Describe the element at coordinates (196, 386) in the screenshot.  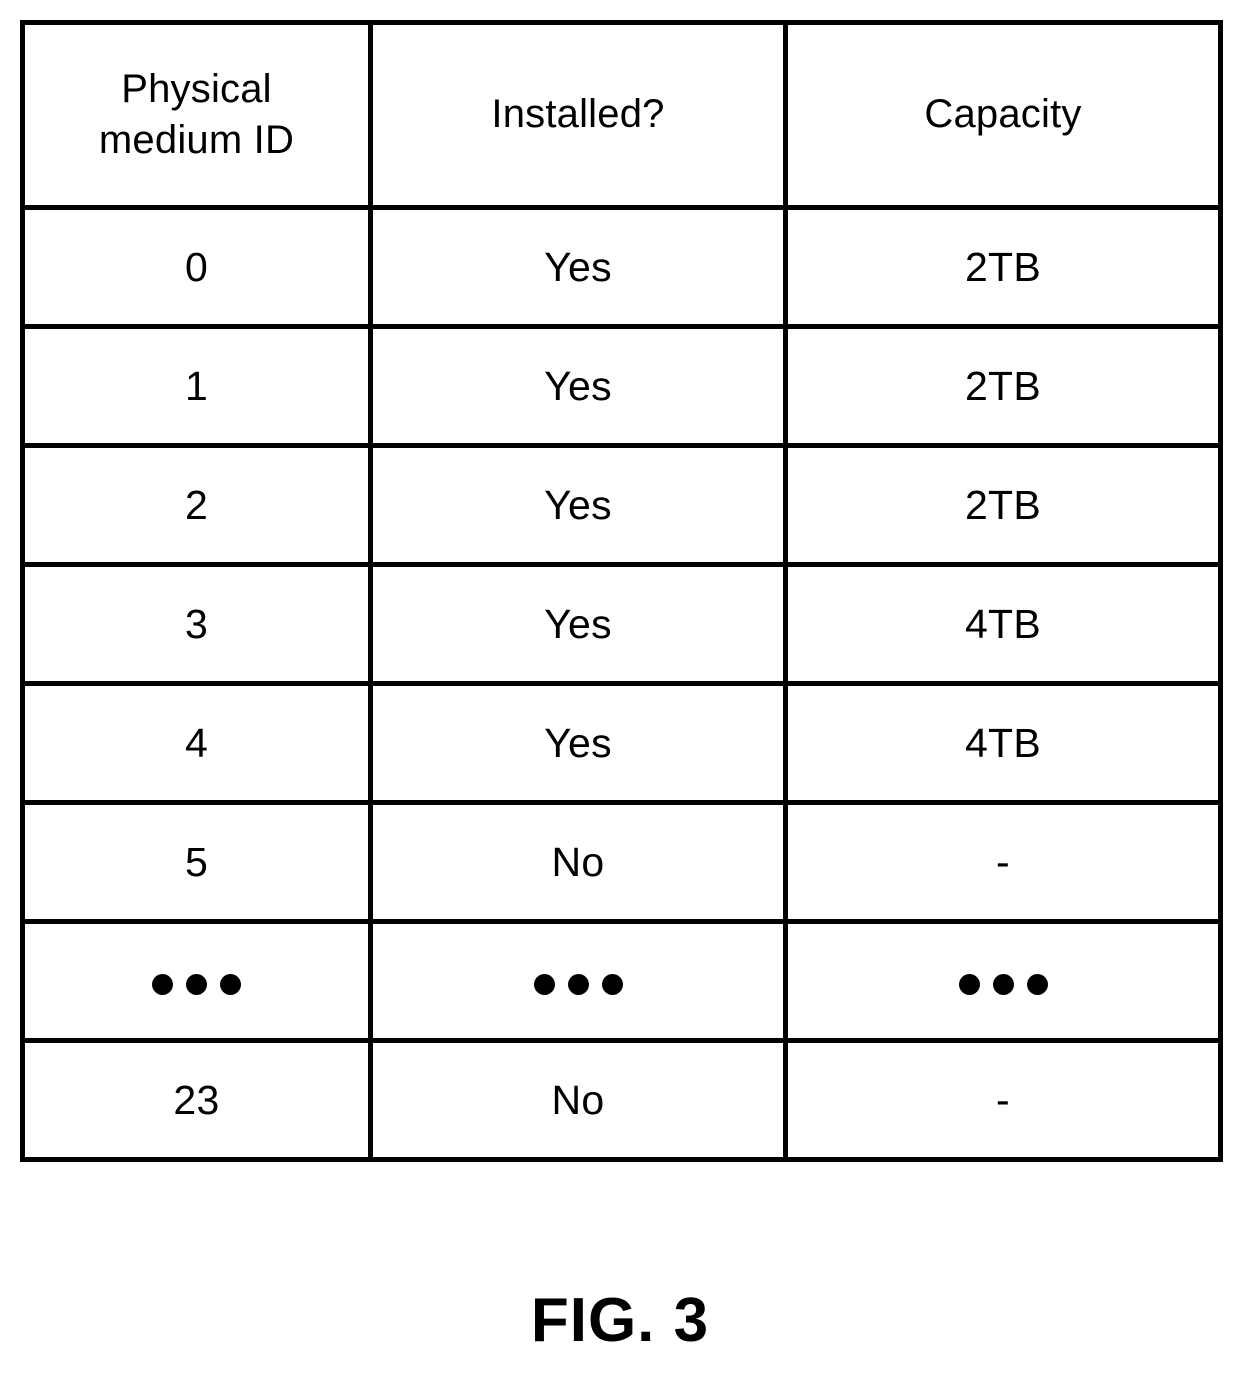
I see `cell-physical-medium-id: 1` at that location.